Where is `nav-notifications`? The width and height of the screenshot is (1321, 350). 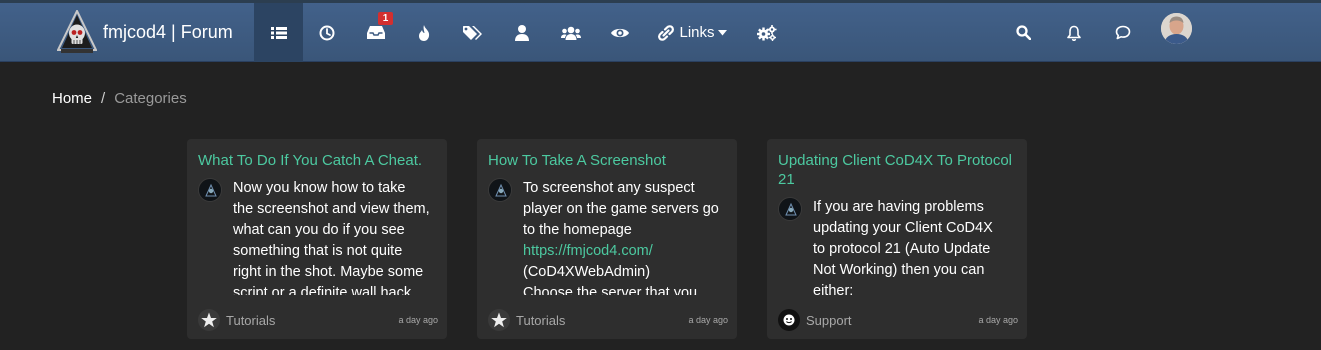 nav-notifications is located at coordinates (1074, 32).